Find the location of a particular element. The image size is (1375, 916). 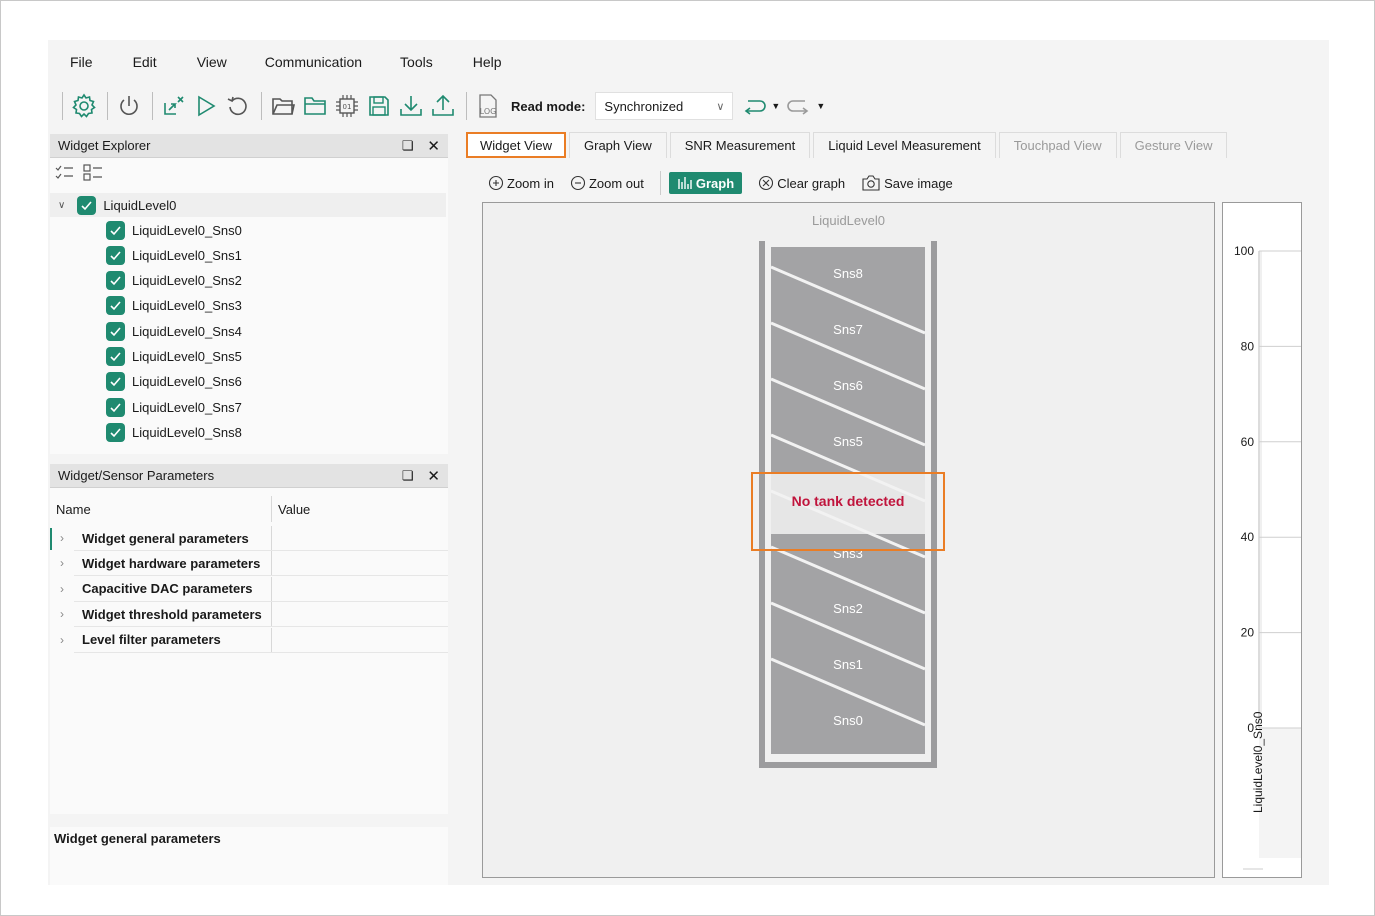

menu-bar: File Edit View Communication Tools Help is located at coordinates (688, 62).